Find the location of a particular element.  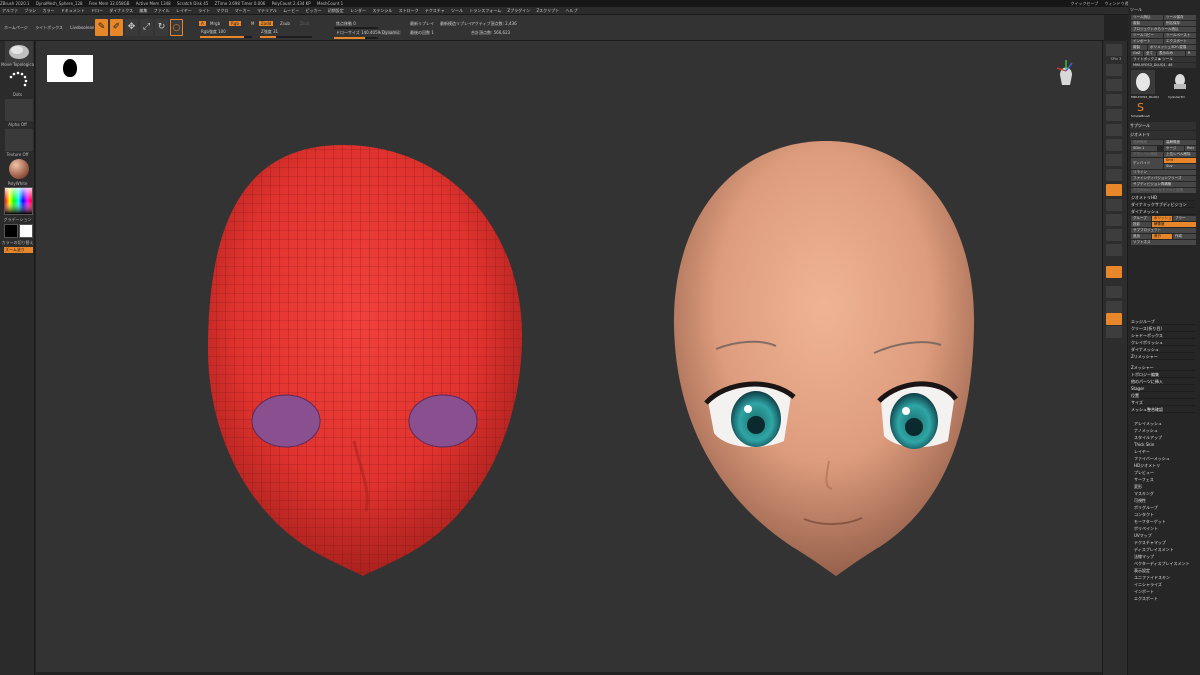

linefill-button is located at coordinates (1114, 272).